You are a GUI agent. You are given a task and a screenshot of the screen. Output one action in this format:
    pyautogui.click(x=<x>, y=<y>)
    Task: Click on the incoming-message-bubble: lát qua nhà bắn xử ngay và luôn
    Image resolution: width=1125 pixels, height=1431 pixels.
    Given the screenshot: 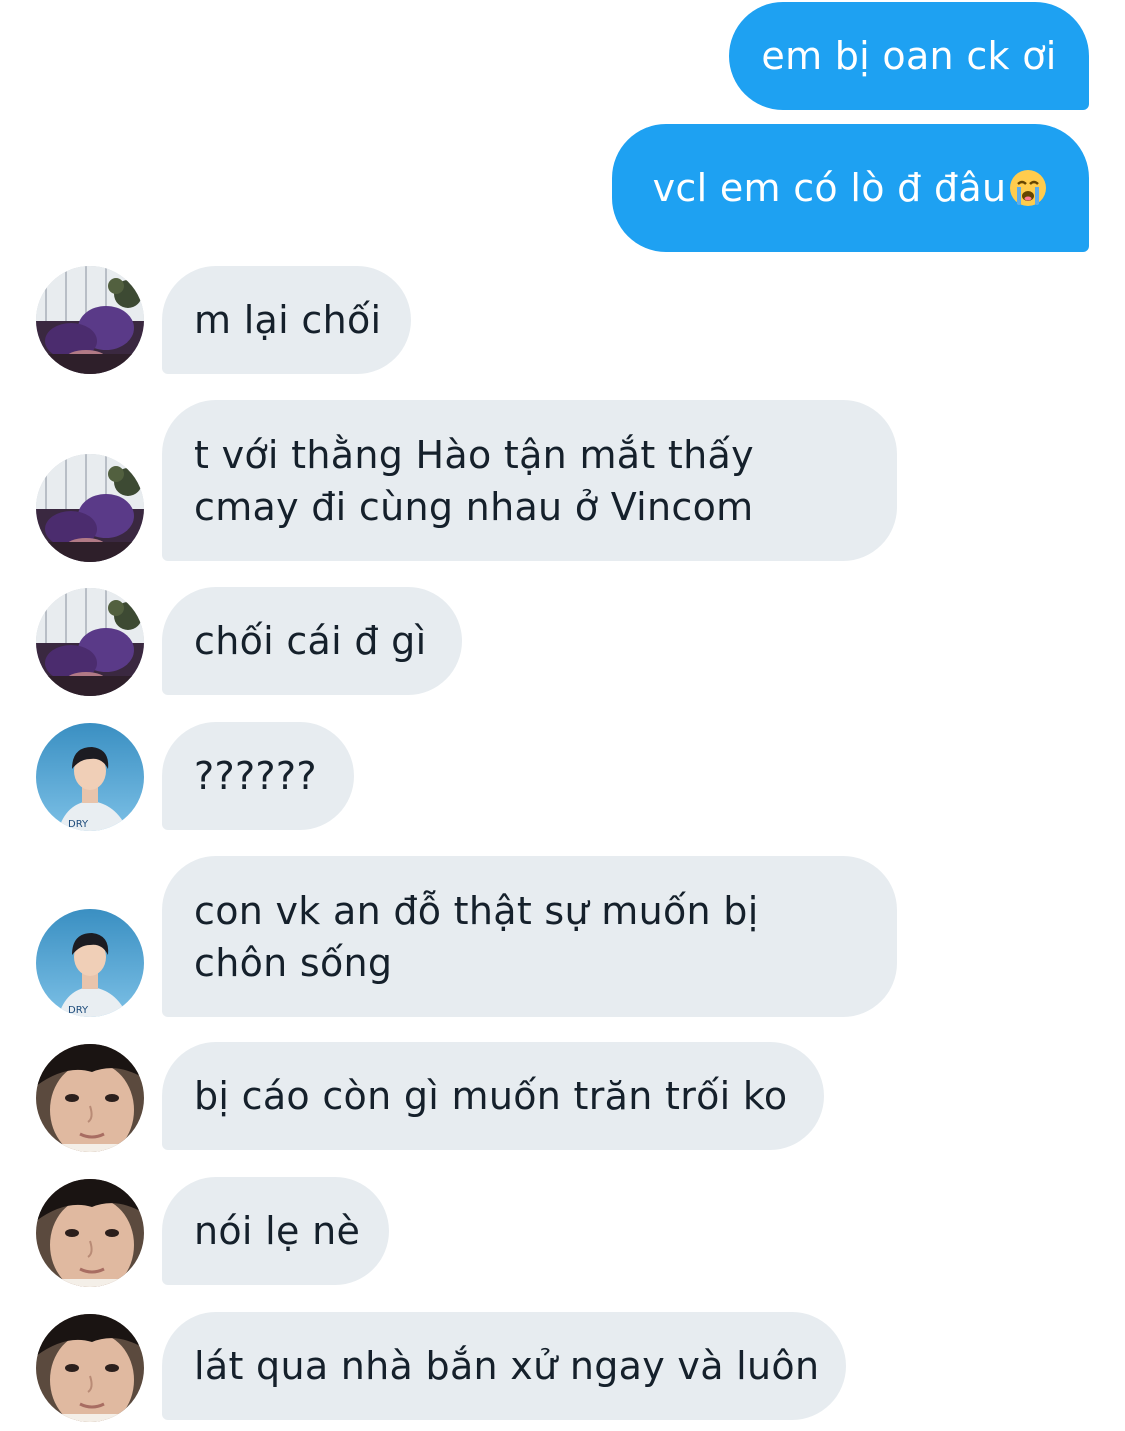 What is the action you would take?
    pyautogui.click(x=504, y=1366)
    